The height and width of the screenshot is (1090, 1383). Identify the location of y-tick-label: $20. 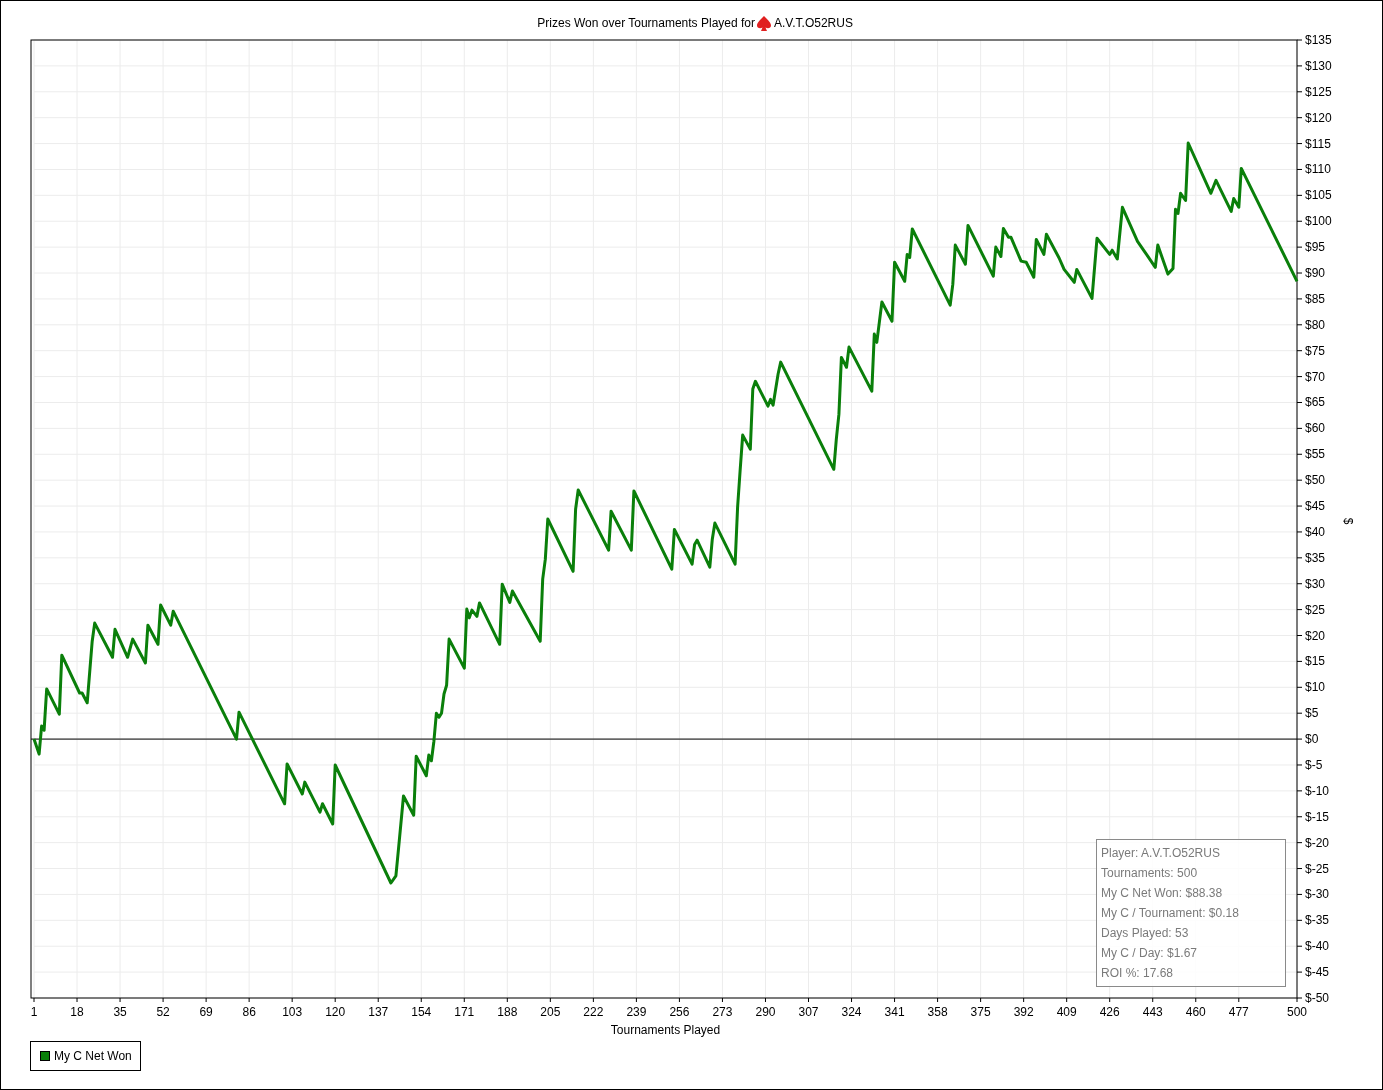
(1315, 635).